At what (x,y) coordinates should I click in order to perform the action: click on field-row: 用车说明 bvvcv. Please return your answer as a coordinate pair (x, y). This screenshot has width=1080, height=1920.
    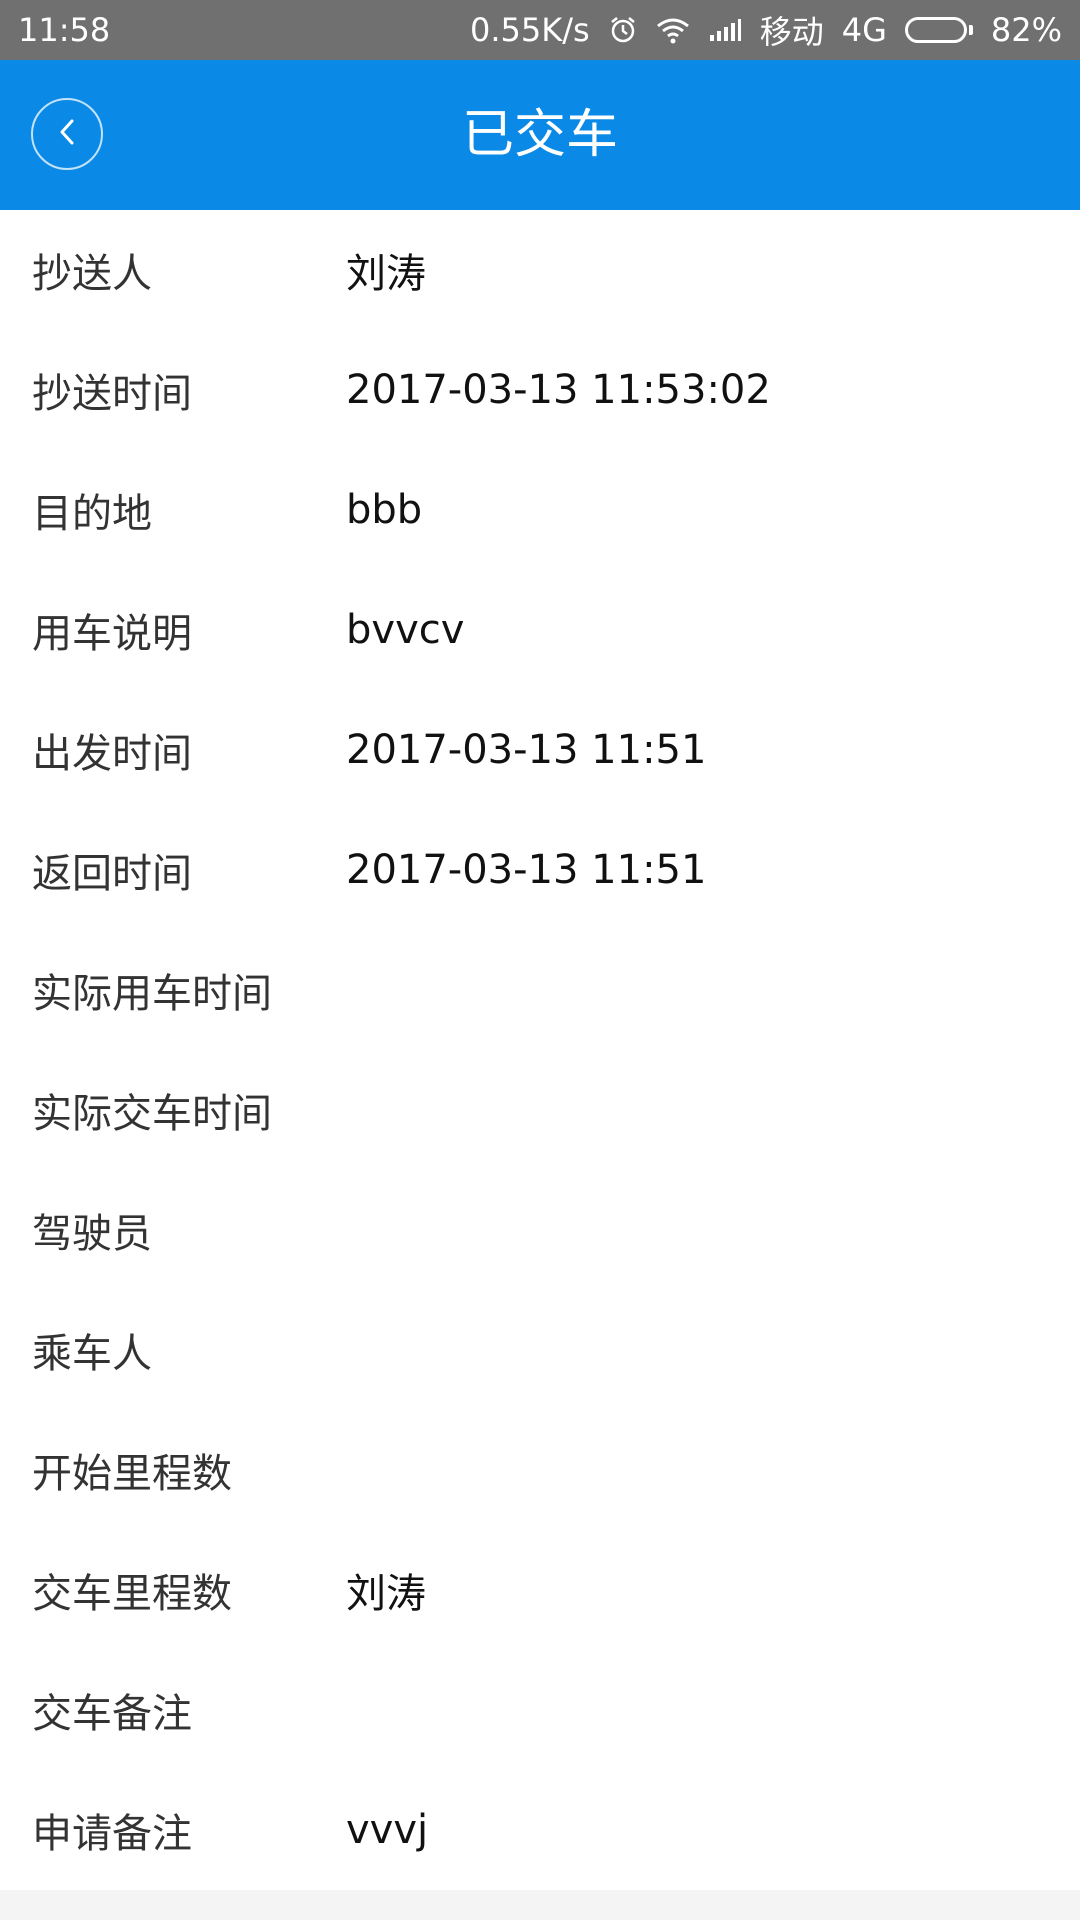
    Looking at the image, I should click on (540, 630).